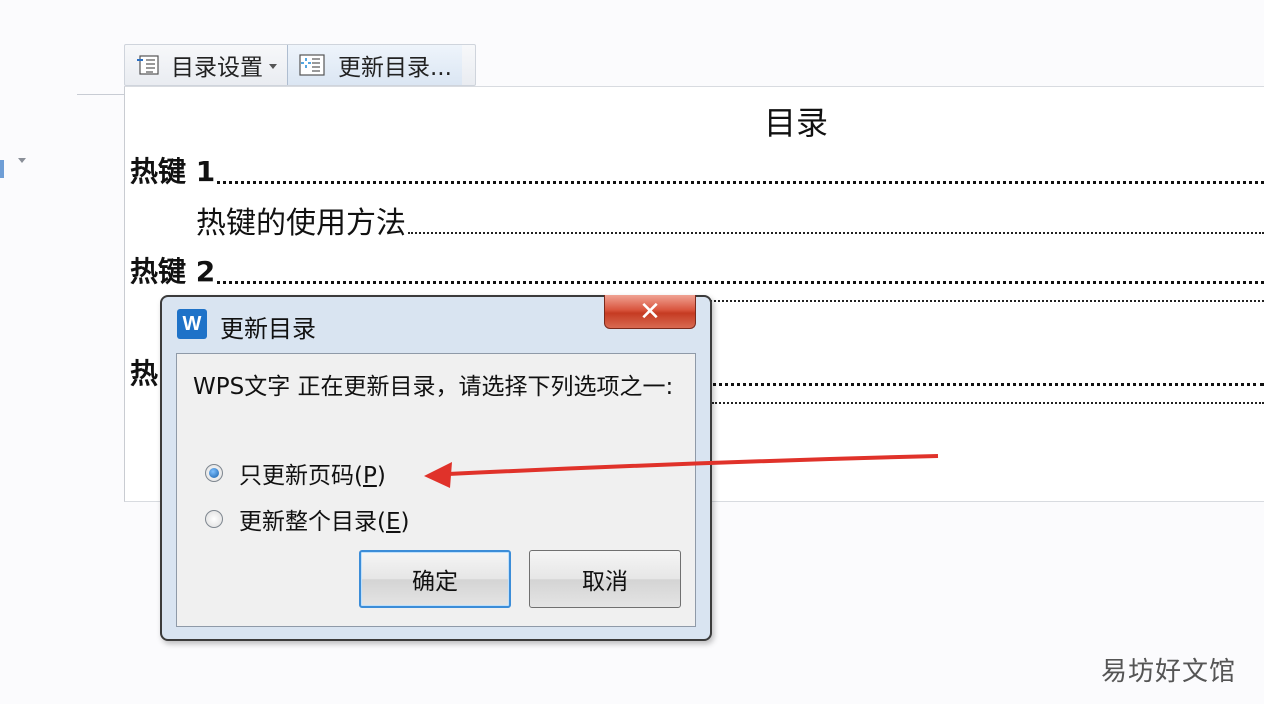 This screenshot has width=1264, height=704. I want to click on annotation-arrow, so click(681, 471).